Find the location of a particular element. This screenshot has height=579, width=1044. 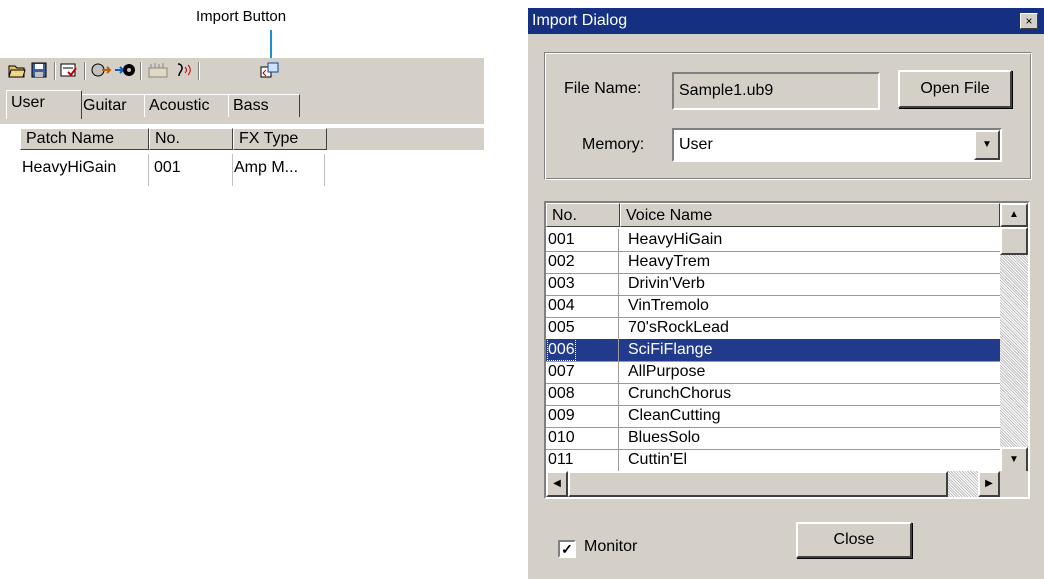

voice-name: 70'sRockLead is located at coordinates (678, 327).